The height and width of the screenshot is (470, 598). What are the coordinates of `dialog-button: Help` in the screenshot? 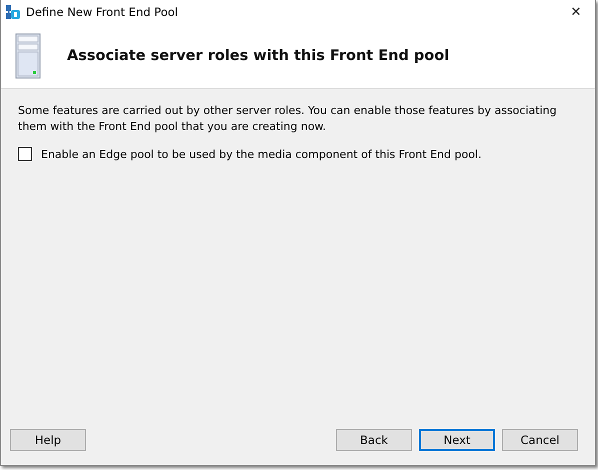 It's located at (48, 440).